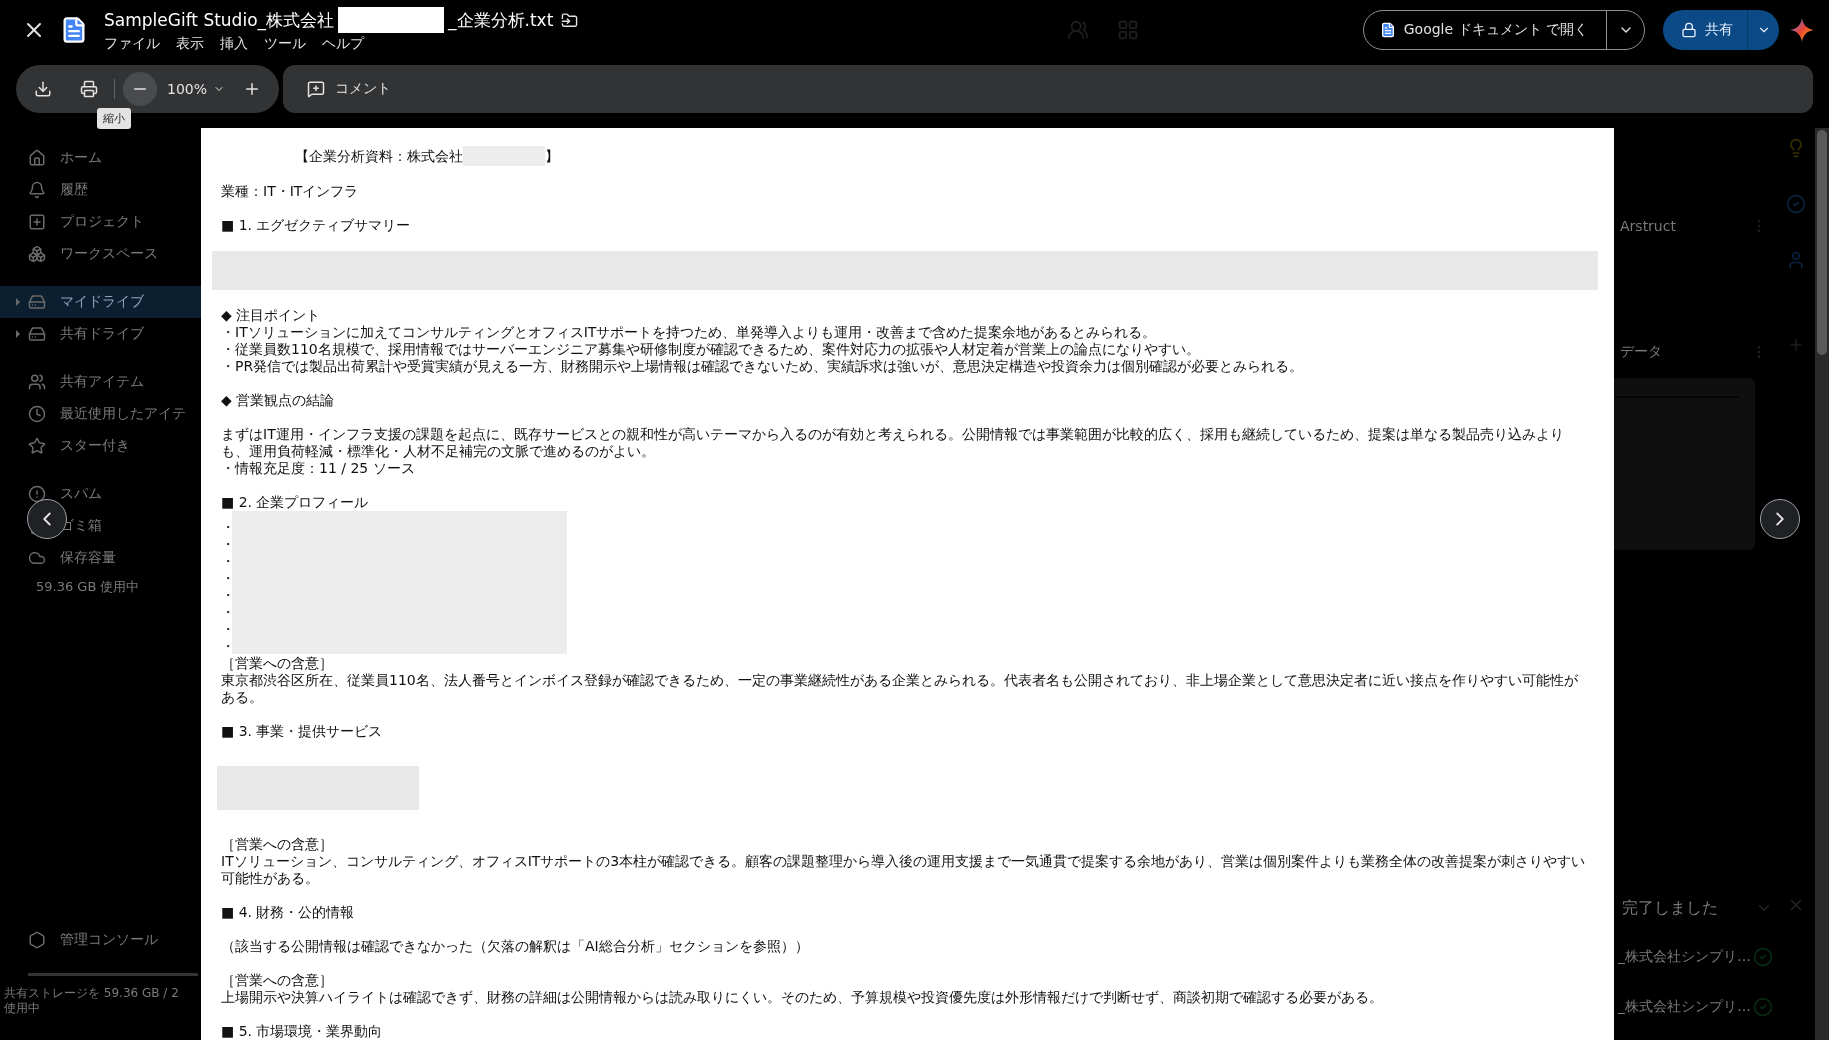 The height and width of the screenshot is (1040, 1829). What do you see at coordinates (763, 367) in the screenshot?
I see `document-line: ・PR発信では製品出荷累計や受賞実績が見える一方、財務開示や上場情報は確認できないため、実績訴求は強いが、意思決定構造や投資余力は個別確認が必要とみられる。` at bounding box center [763, 367].